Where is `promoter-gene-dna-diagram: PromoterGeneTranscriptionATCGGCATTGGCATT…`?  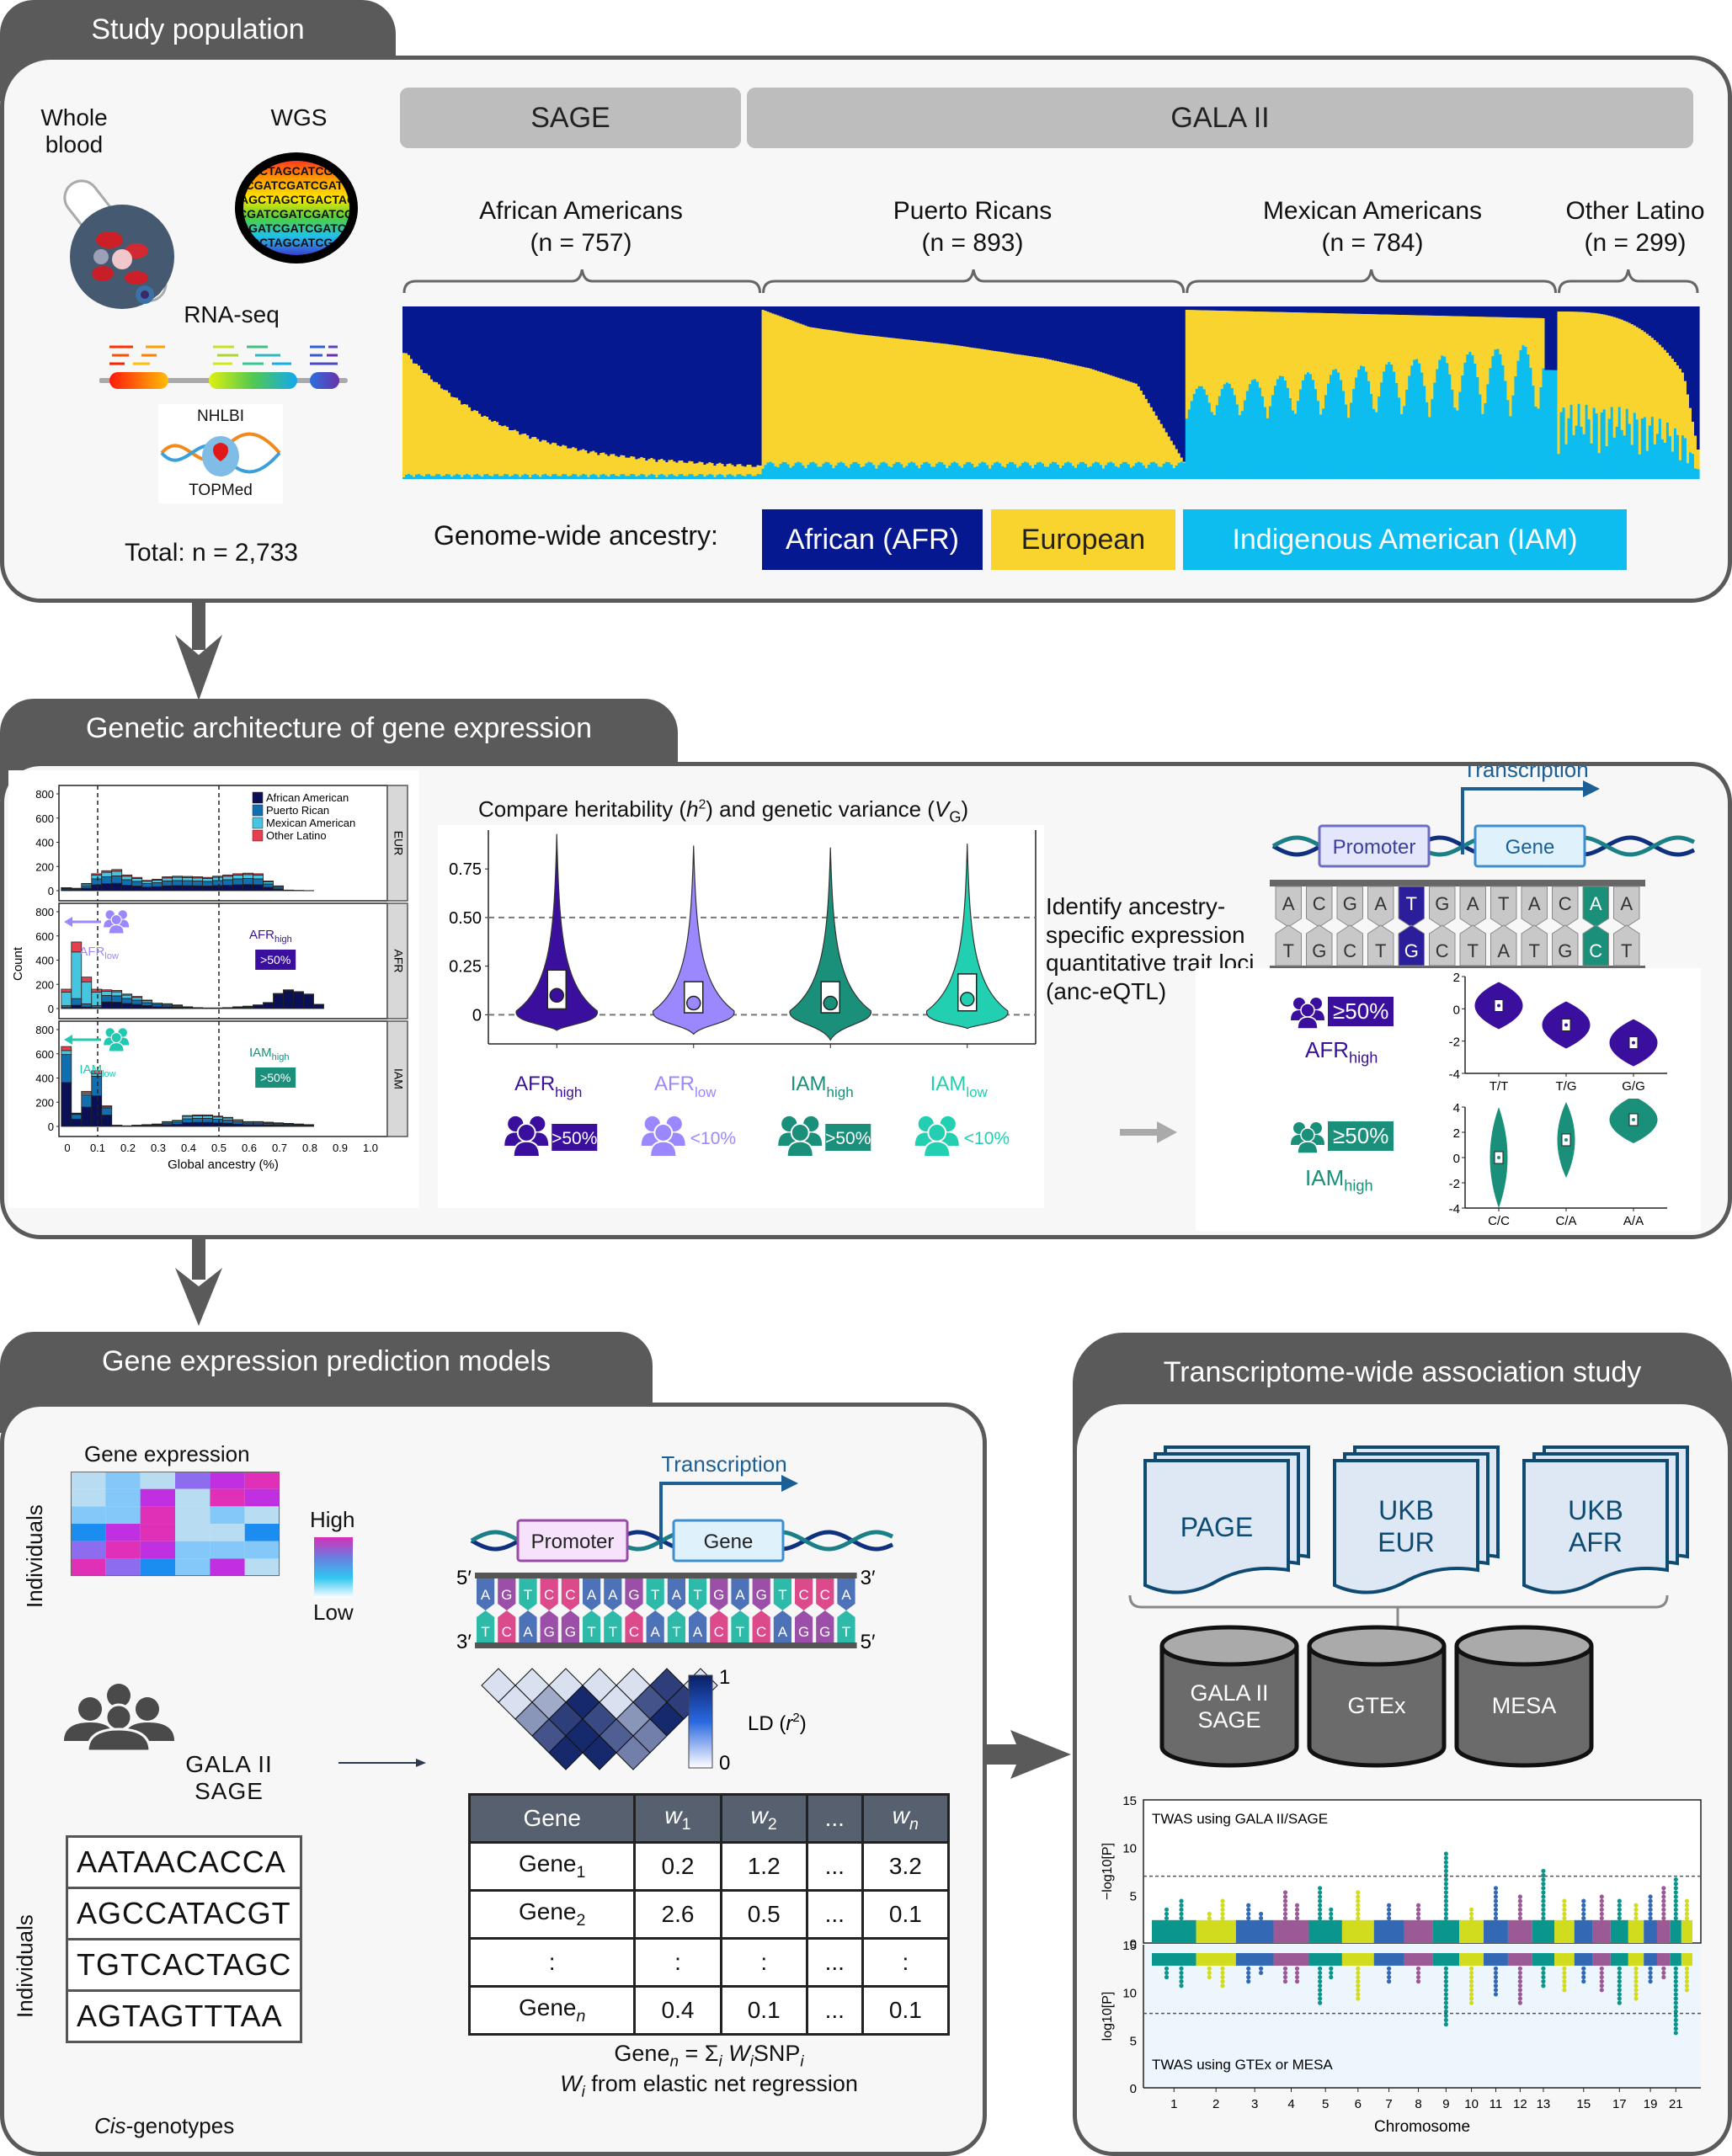 promoter-gene-dna-diagram: PromoterGeneTranscriptionATCGGCATTGGCATT… is located at coordinates (1448, 872).